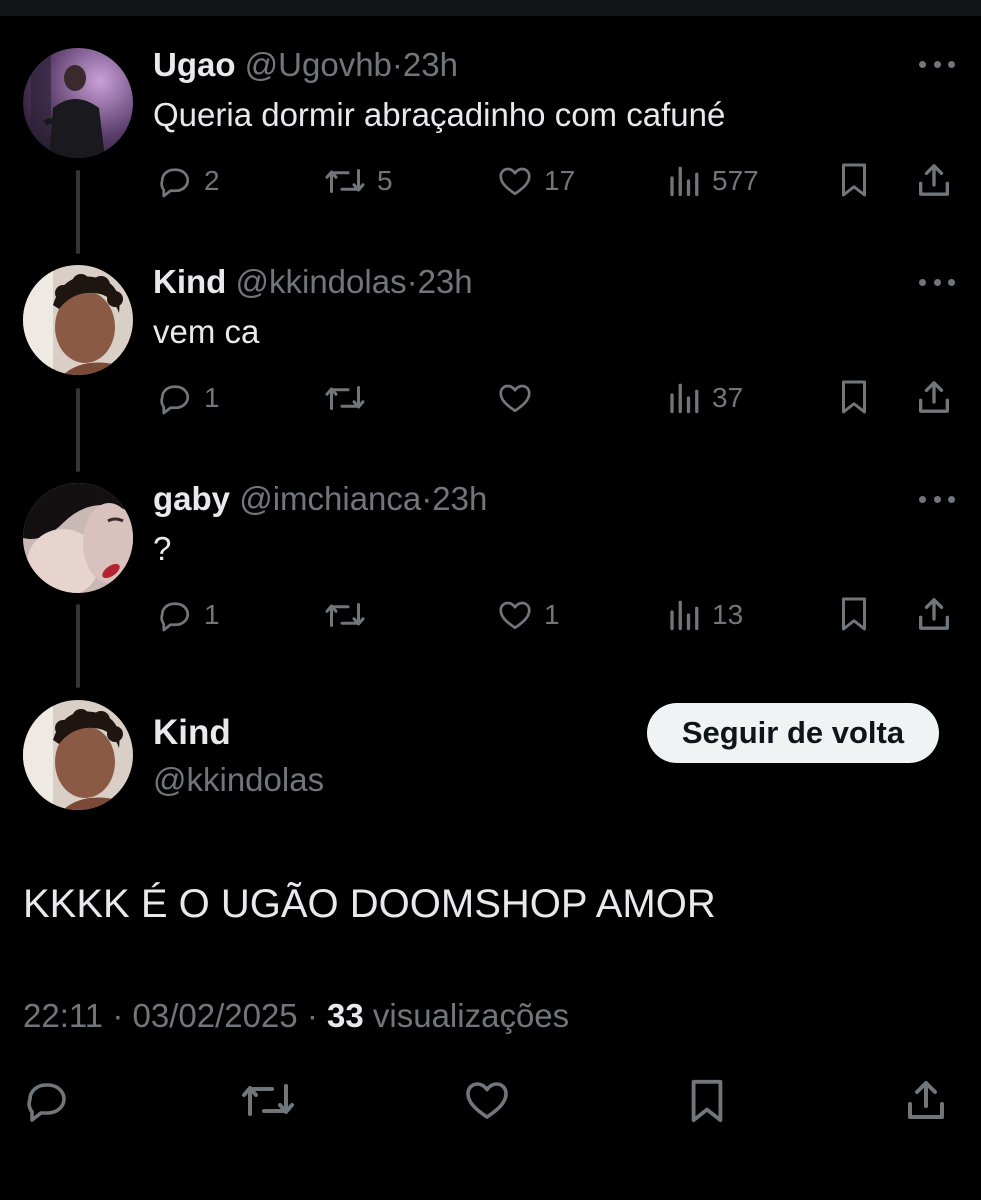 This screenshot has width=981, height=1200. Describe the element at coordinates (206, 331) in the screenshot. I see `tweet-text: vem ca` at that location.